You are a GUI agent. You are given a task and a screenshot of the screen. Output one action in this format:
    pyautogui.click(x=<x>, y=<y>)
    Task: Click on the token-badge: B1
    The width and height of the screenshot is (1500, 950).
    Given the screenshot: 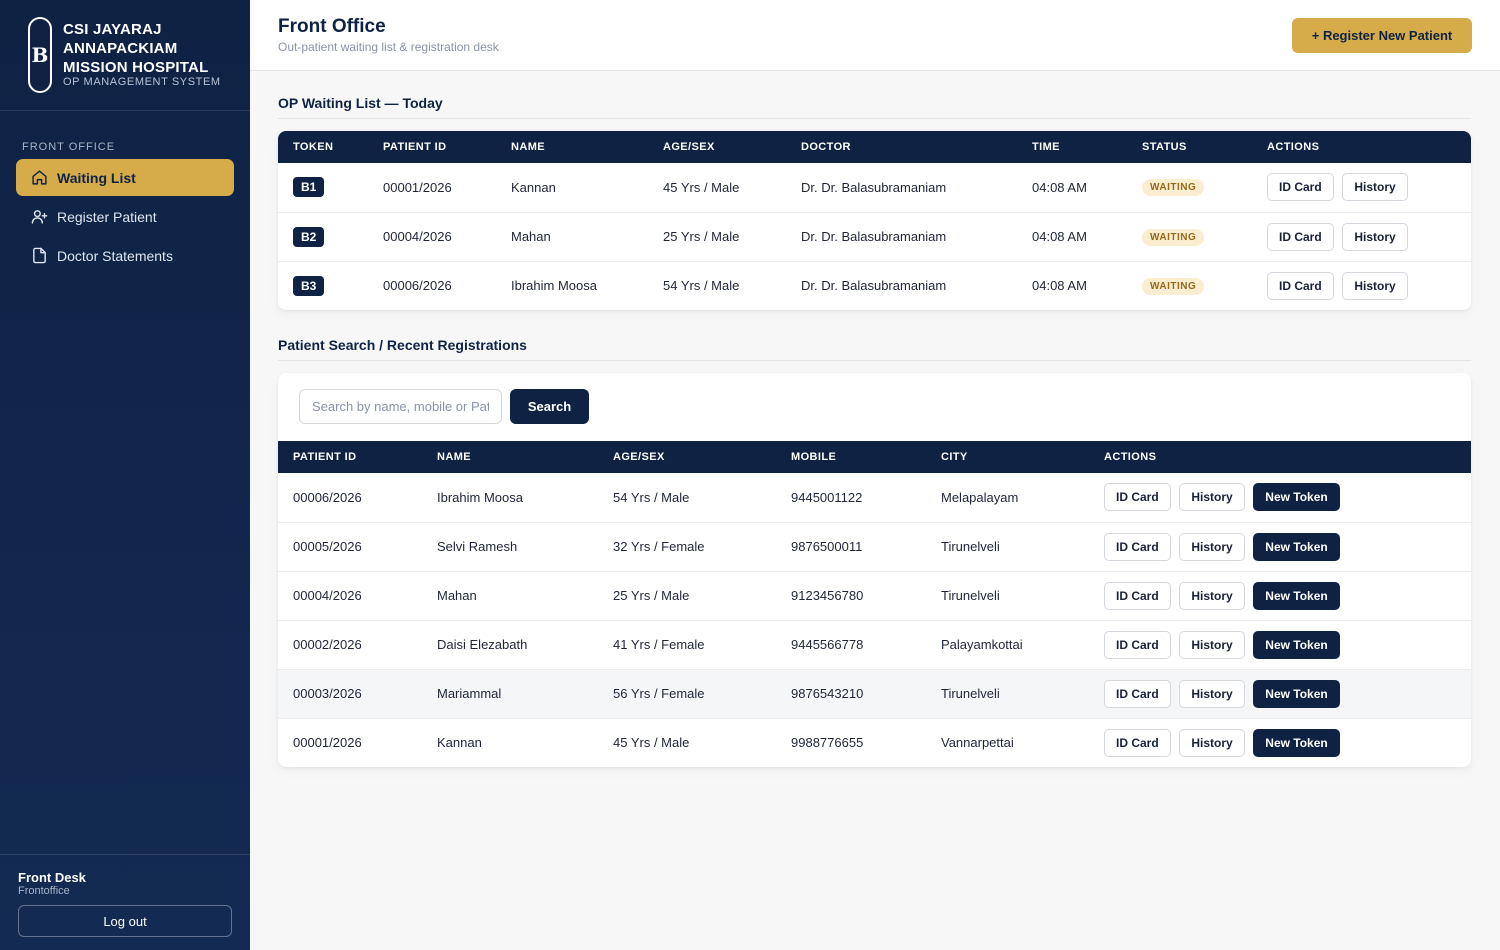 What is the action you would take?
    pyautogui.click(x=309, y=187)
    